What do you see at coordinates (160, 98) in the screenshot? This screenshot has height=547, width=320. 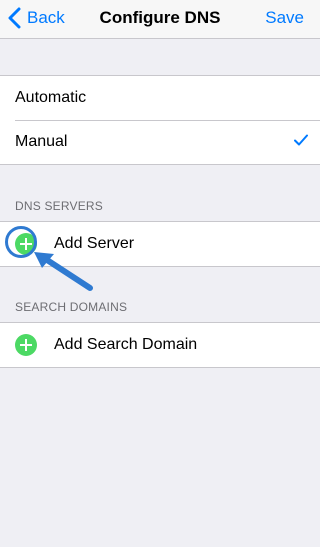 I see `option-automatic: Automatic` at bounding box center [160, 98].